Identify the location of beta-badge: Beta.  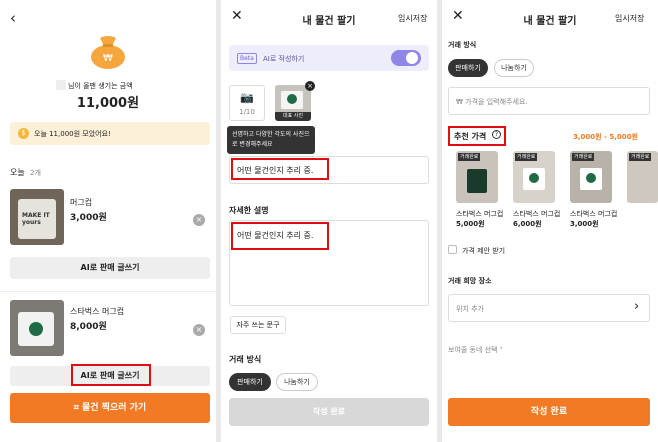
(247, 58).